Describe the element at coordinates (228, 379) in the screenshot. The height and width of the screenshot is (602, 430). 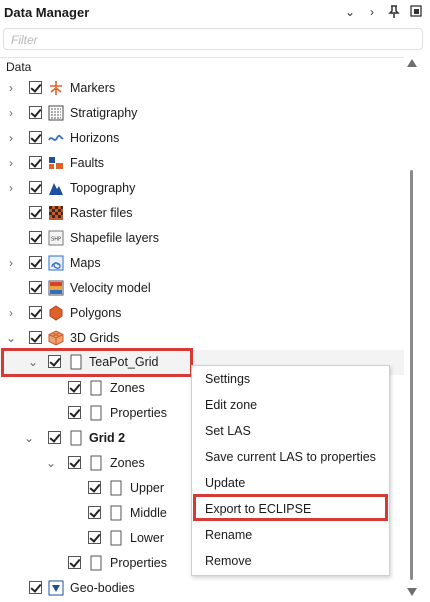
I see `menu-item-label: Settings` at that location.